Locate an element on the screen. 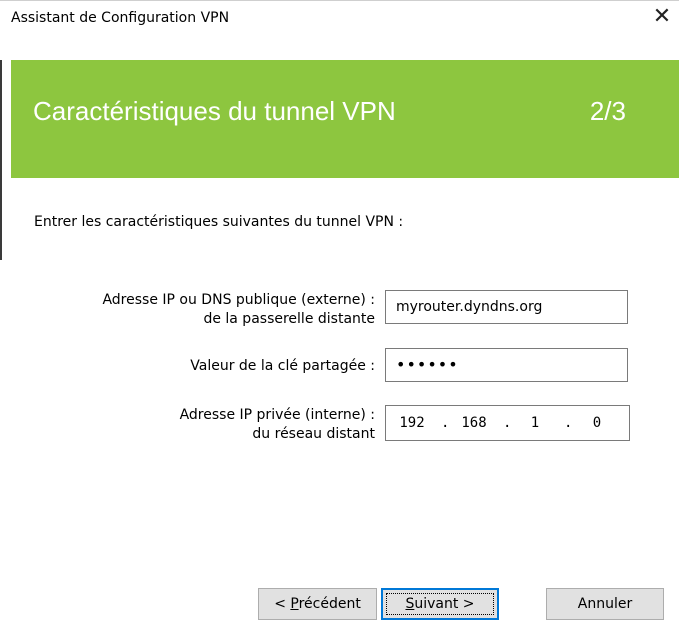 Image resolution: width=679 pixels, height=633 pixels. ip-octet-2: 168 is located at coordinates (474, 423).